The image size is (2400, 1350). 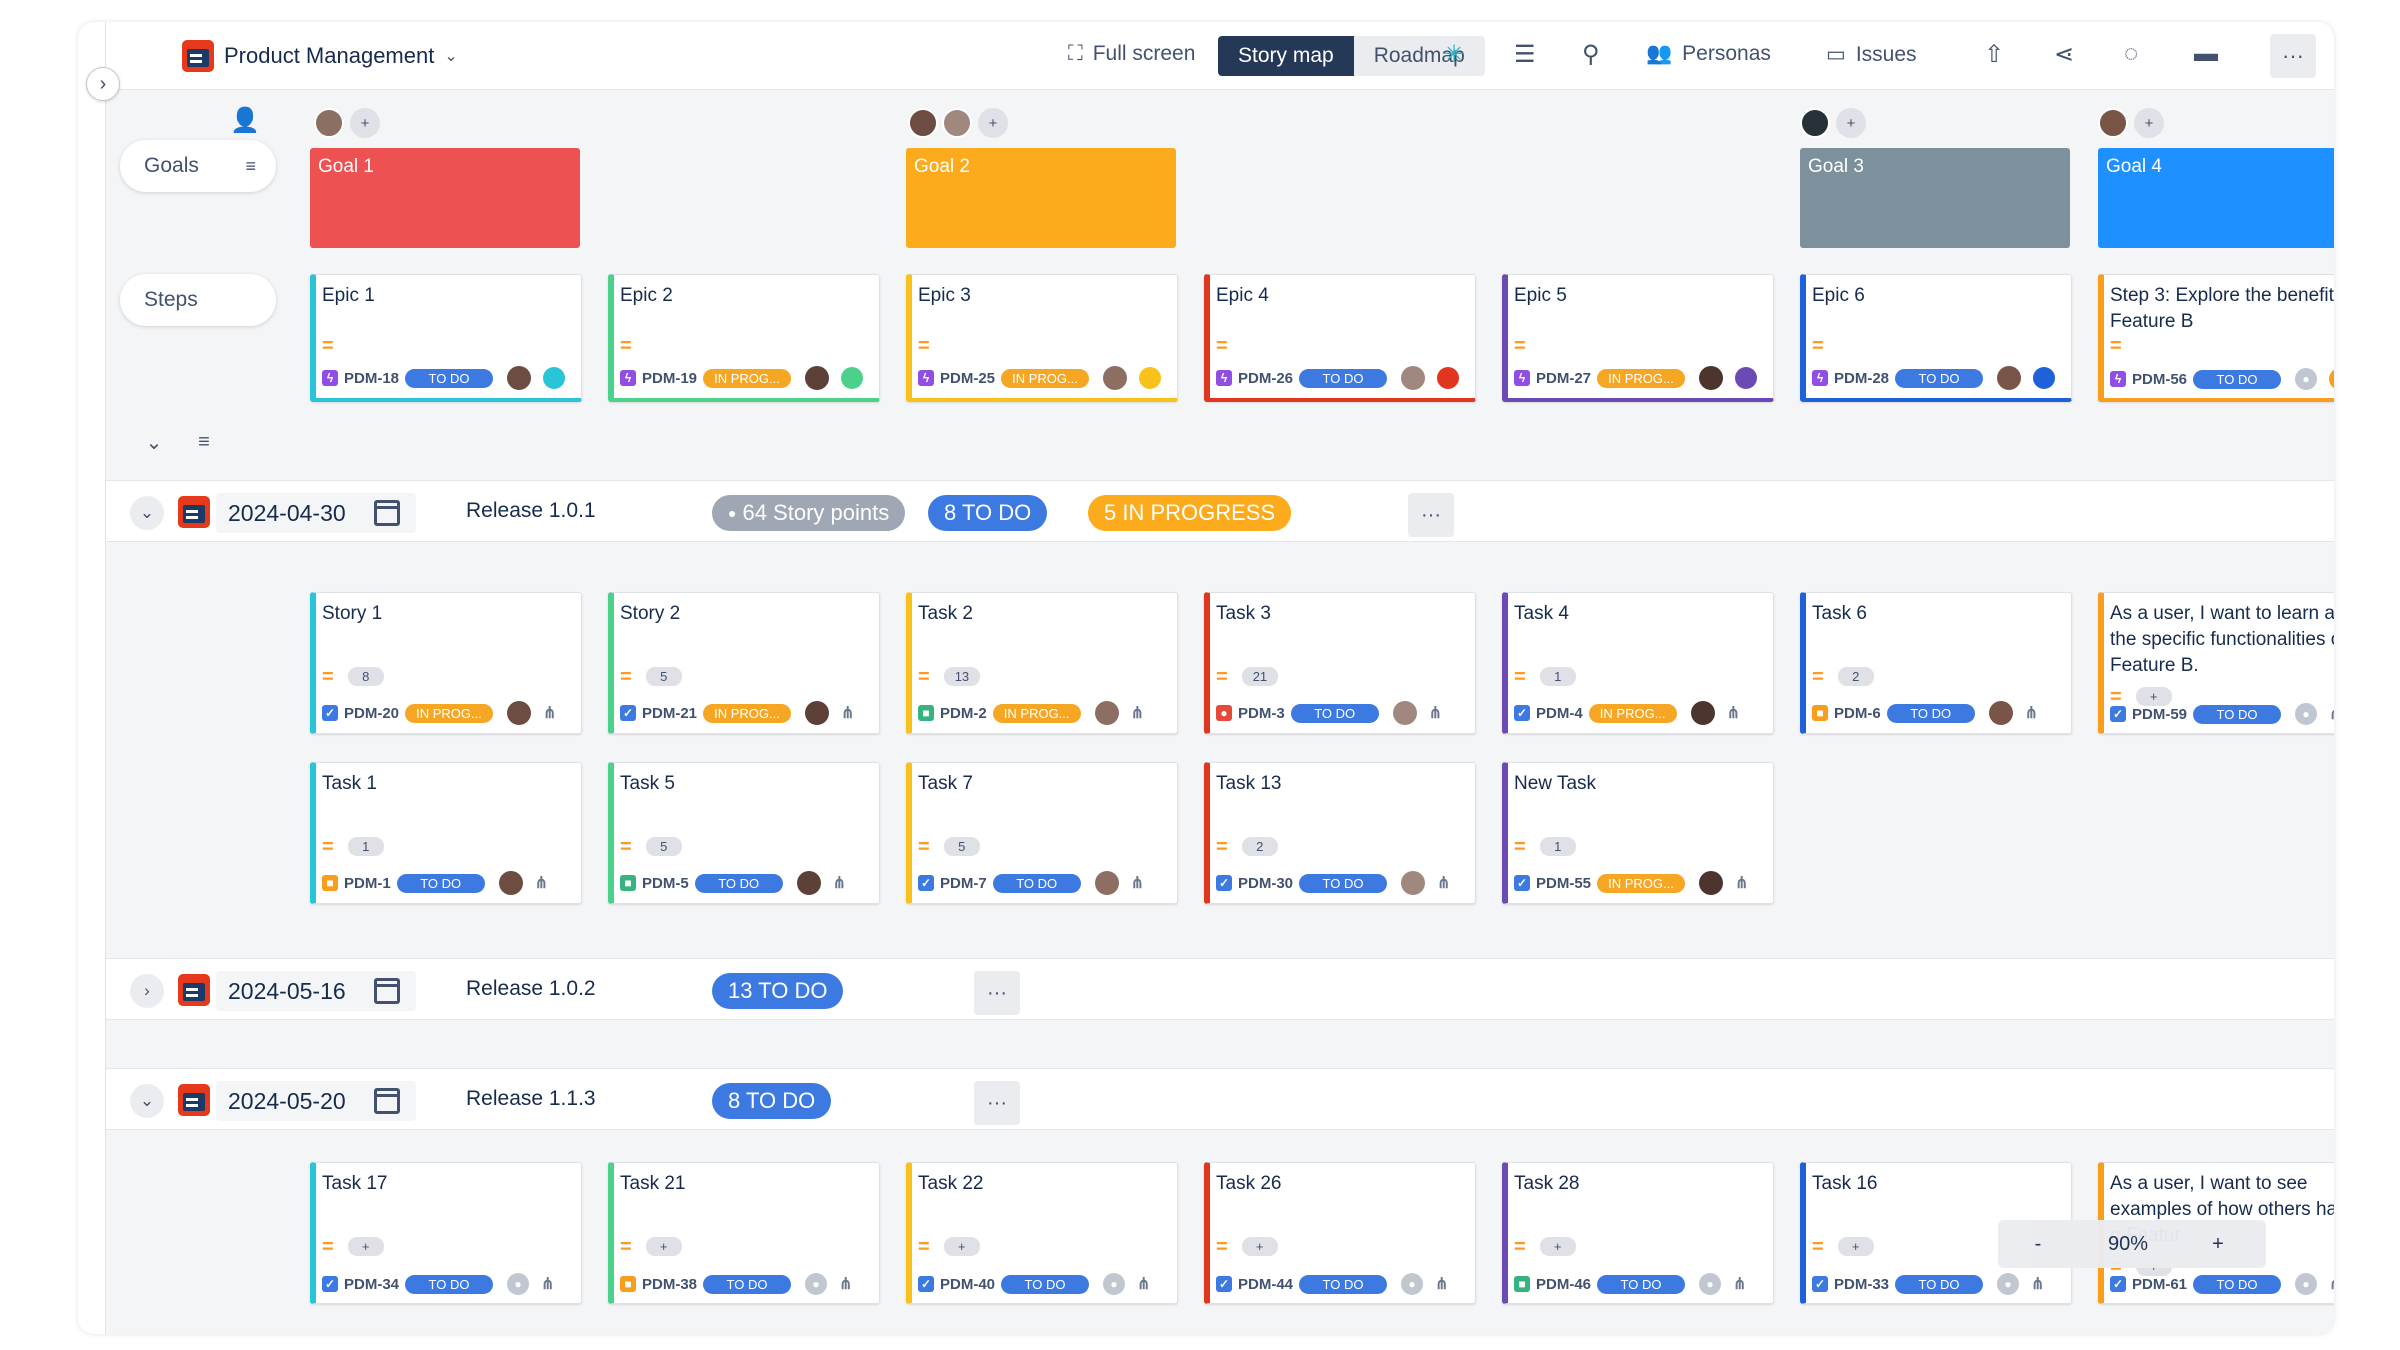 I want to click on issue-key: PDM-44, so click(x=1265, y=1284).